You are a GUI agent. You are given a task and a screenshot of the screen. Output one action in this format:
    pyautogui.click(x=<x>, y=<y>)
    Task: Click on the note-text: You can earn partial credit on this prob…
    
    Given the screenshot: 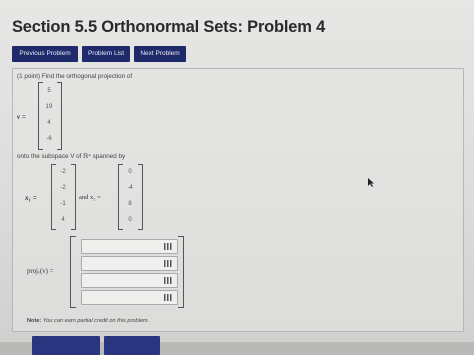 What is the action you would take?
    pyautogui.click(x=96, y=321)
    